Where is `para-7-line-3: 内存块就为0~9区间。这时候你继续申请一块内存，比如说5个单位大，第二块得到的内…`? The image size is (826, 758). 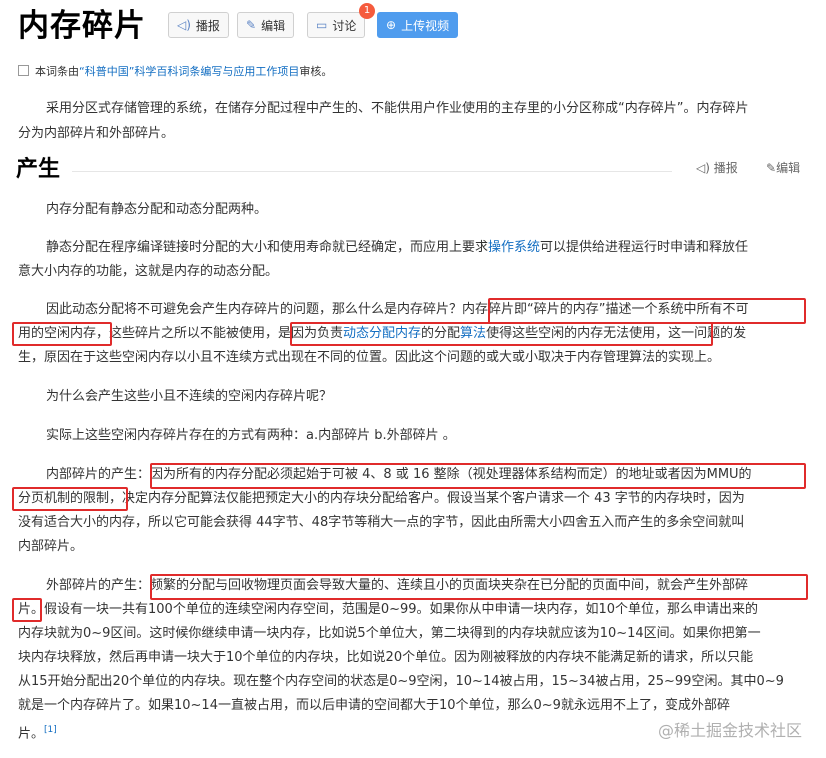
para-7-line-3: 内存块就为0~9区间。这时候你继续申请一块内存，比如说5个单位大，第二块得到的内… is located at coordinates (389, 633).